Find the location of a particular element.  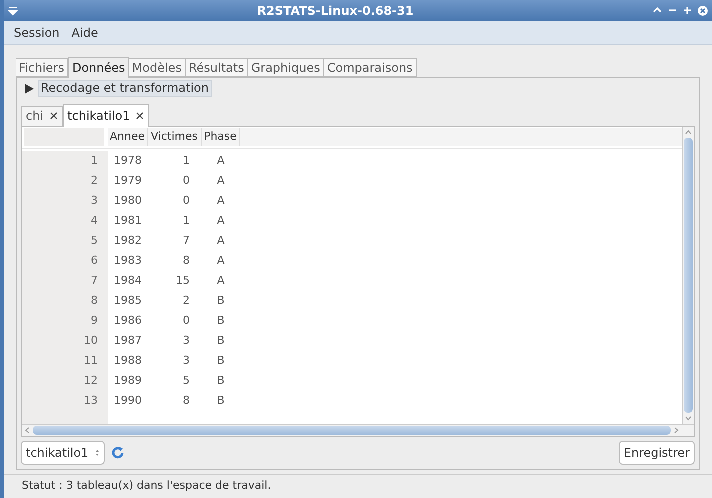

row-number: 6 is located at coordinates (94, 260).